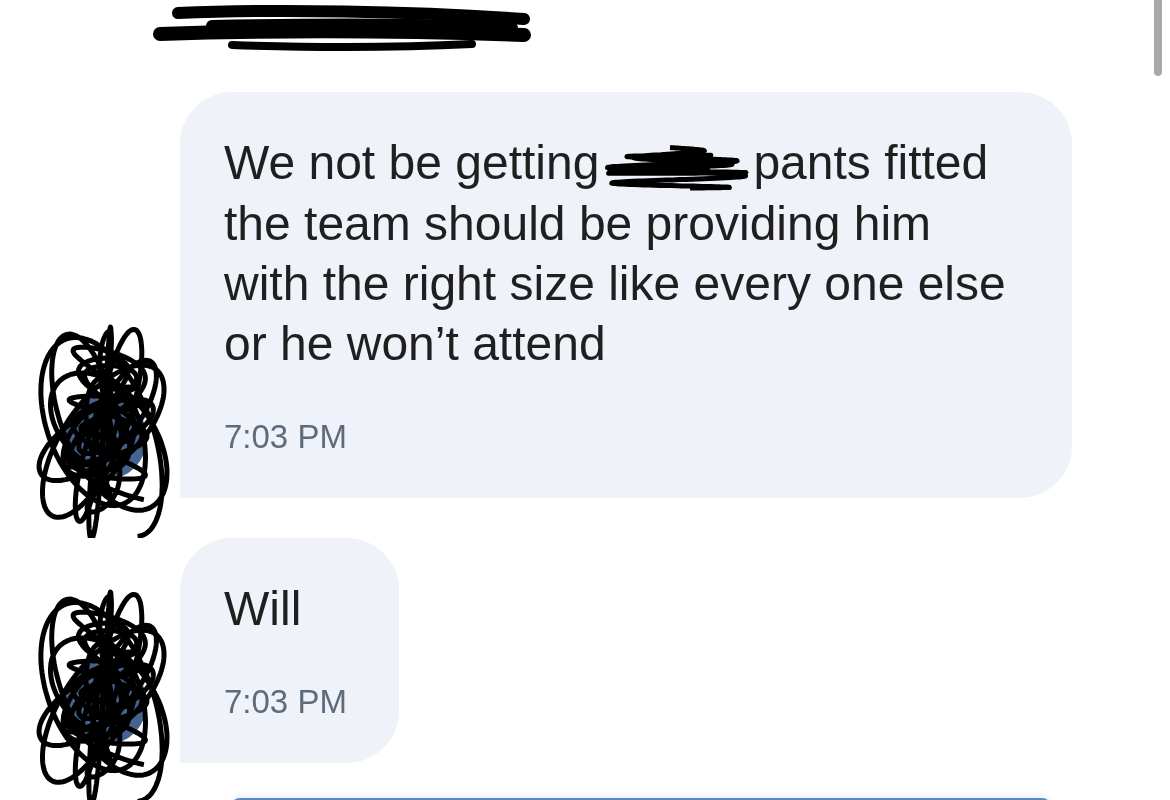 Image resolution: width=1170 pixels, height=800 pixels. Describe the element at coordinates (263, 609) in the screenshot. I see `message-text: Will` at that location.